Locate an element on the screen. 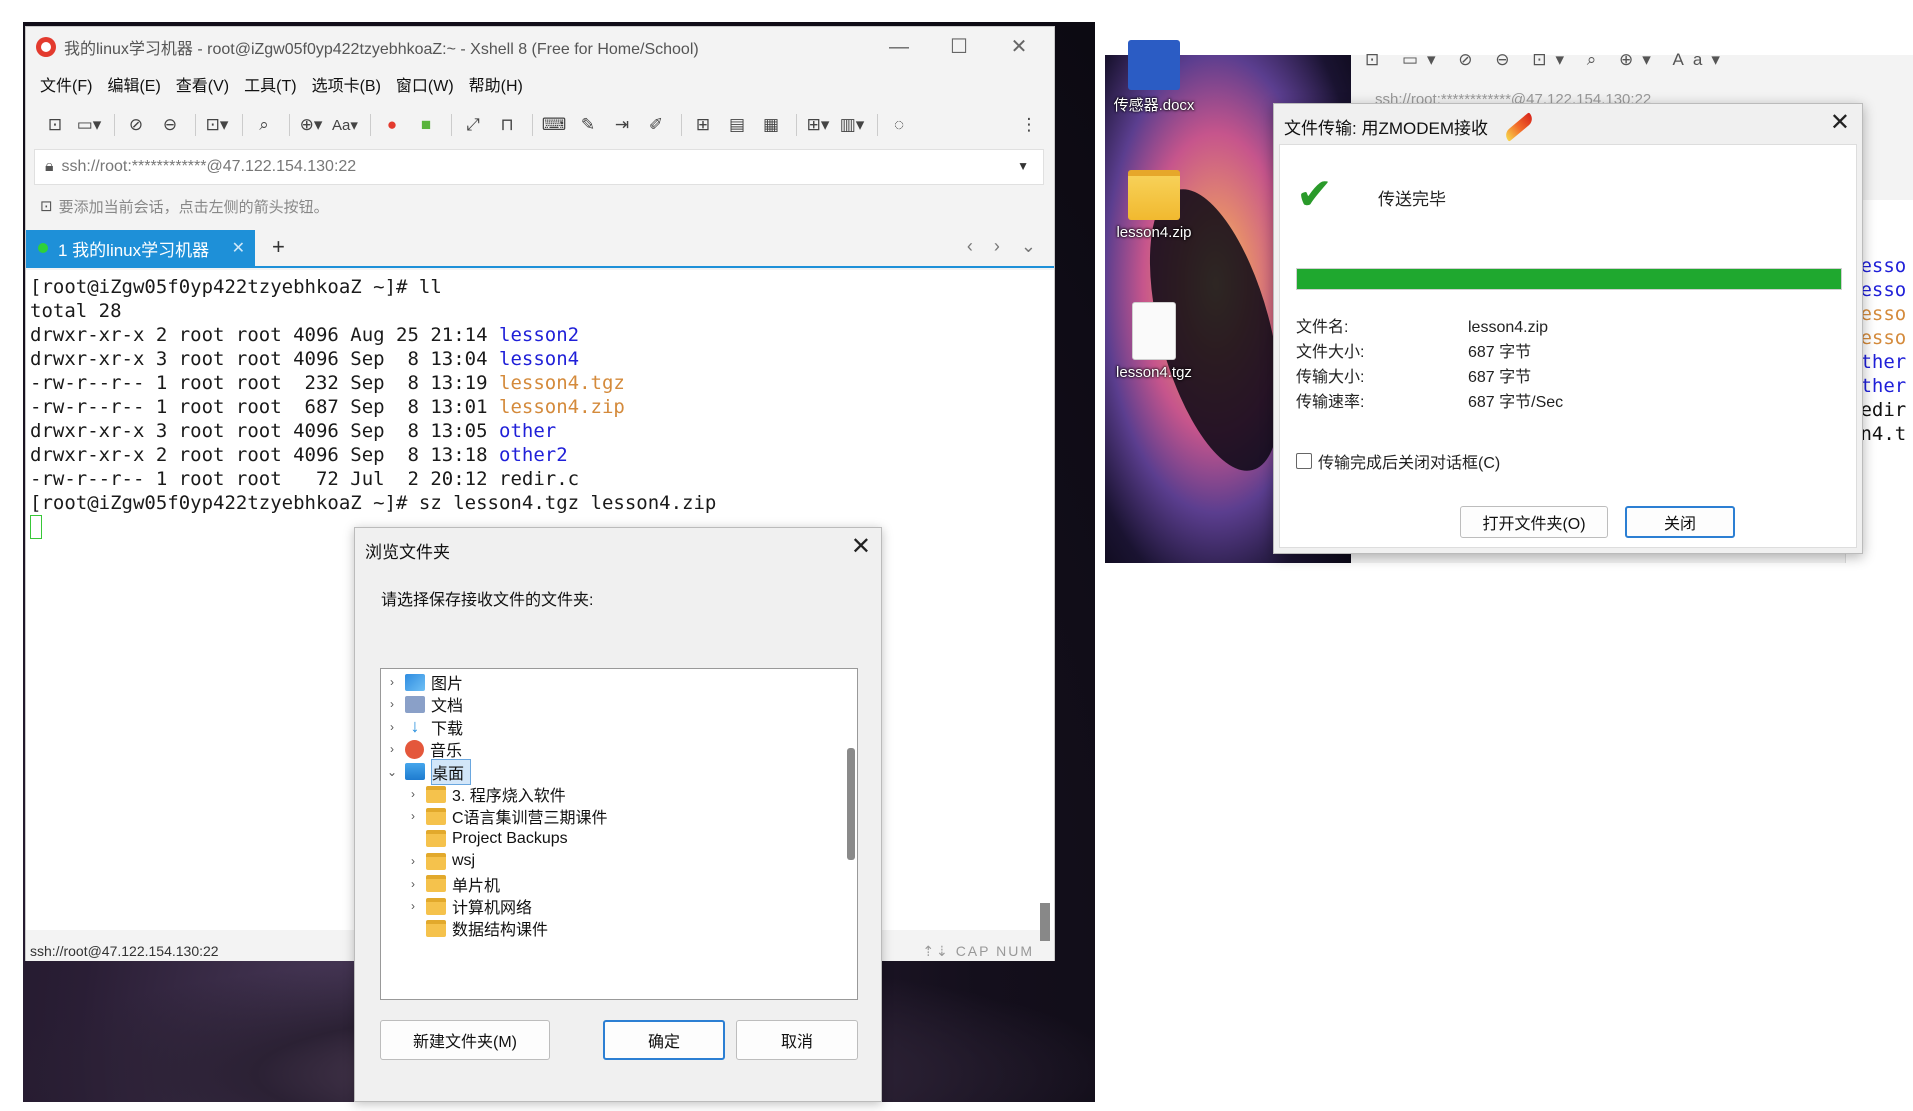 The height and width of the screenshot is (1111, 1913). maximize-button: ☐ is located at coordinates (959, 47).